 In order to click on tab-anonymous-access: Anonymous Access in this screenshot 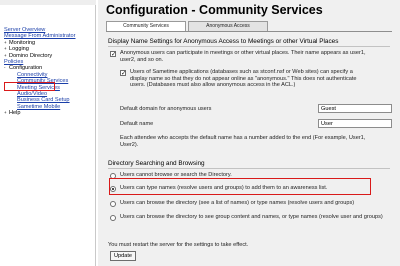, I will do `click(228, 26)`.